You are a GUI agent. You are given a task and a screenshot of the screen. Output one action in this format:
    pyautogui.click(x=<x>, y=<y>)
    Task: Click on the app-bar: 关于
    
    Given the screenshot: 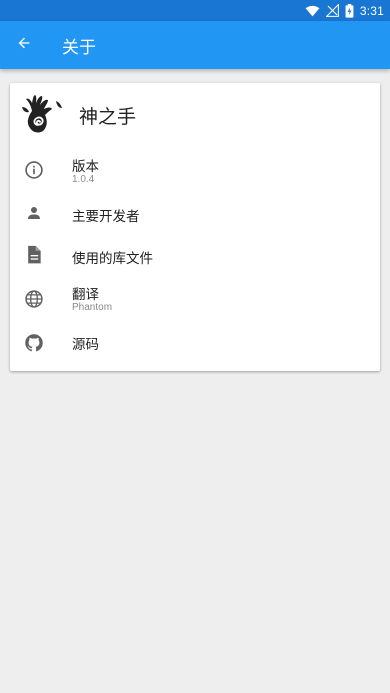 What is the action you would take?
    pyautogui.click(x=195, y=45)
    